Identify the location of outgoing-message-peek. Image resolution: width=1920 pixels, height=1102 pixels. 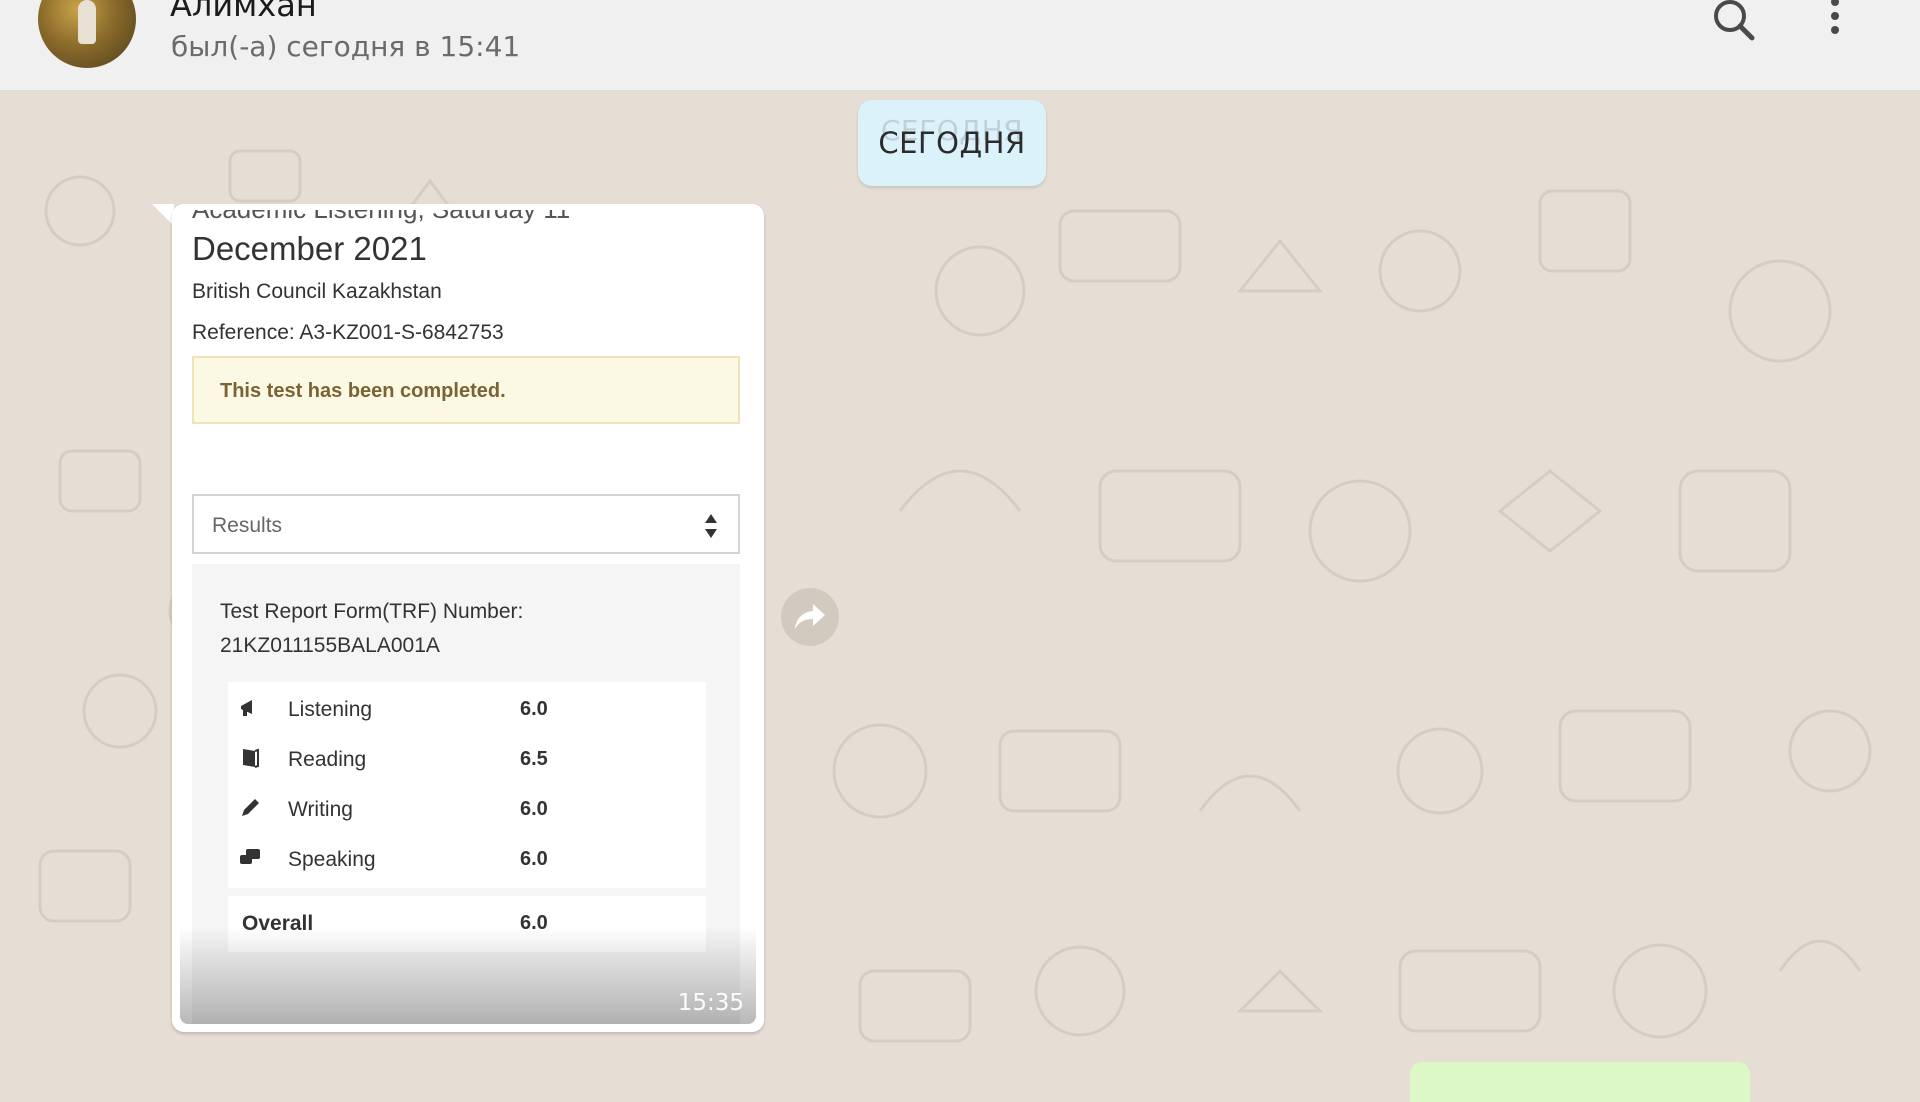
(1580, 1082).